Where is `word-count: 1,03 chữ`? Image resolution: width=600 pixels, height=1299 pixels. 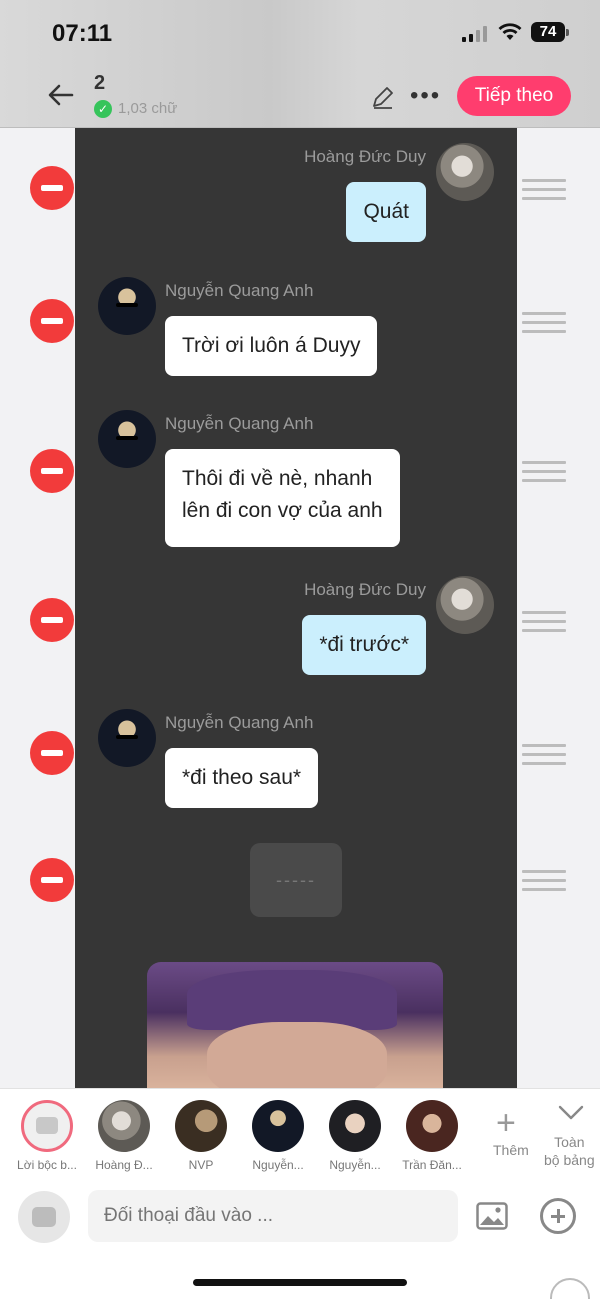
word-count: 1,03 chữ is located at coordinates (148, 108).